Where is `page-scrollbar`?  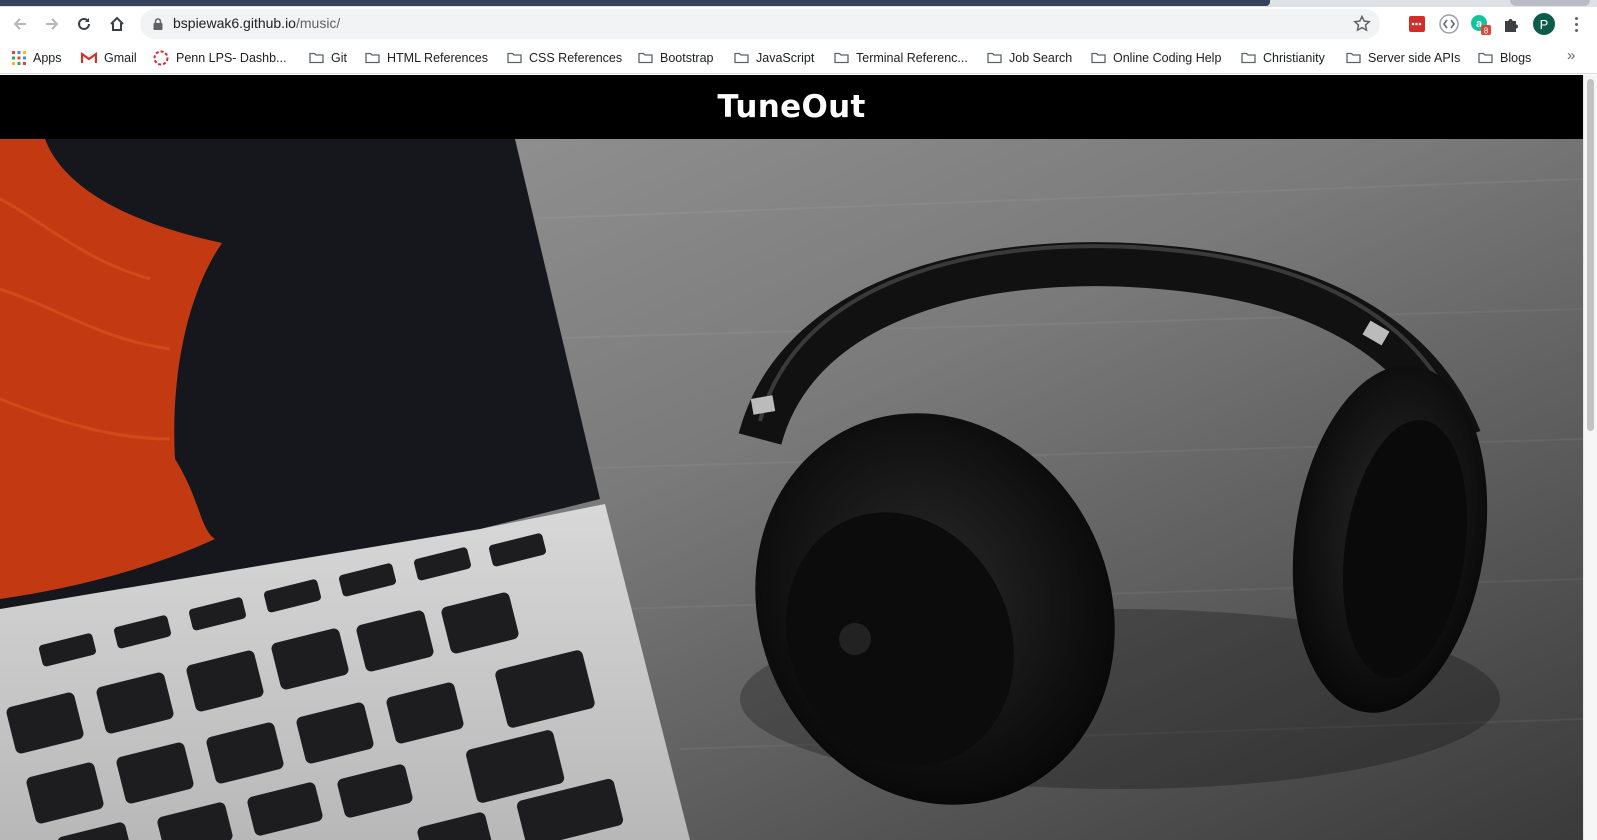 page-scrollbar is located at coordinates (1590, 457).